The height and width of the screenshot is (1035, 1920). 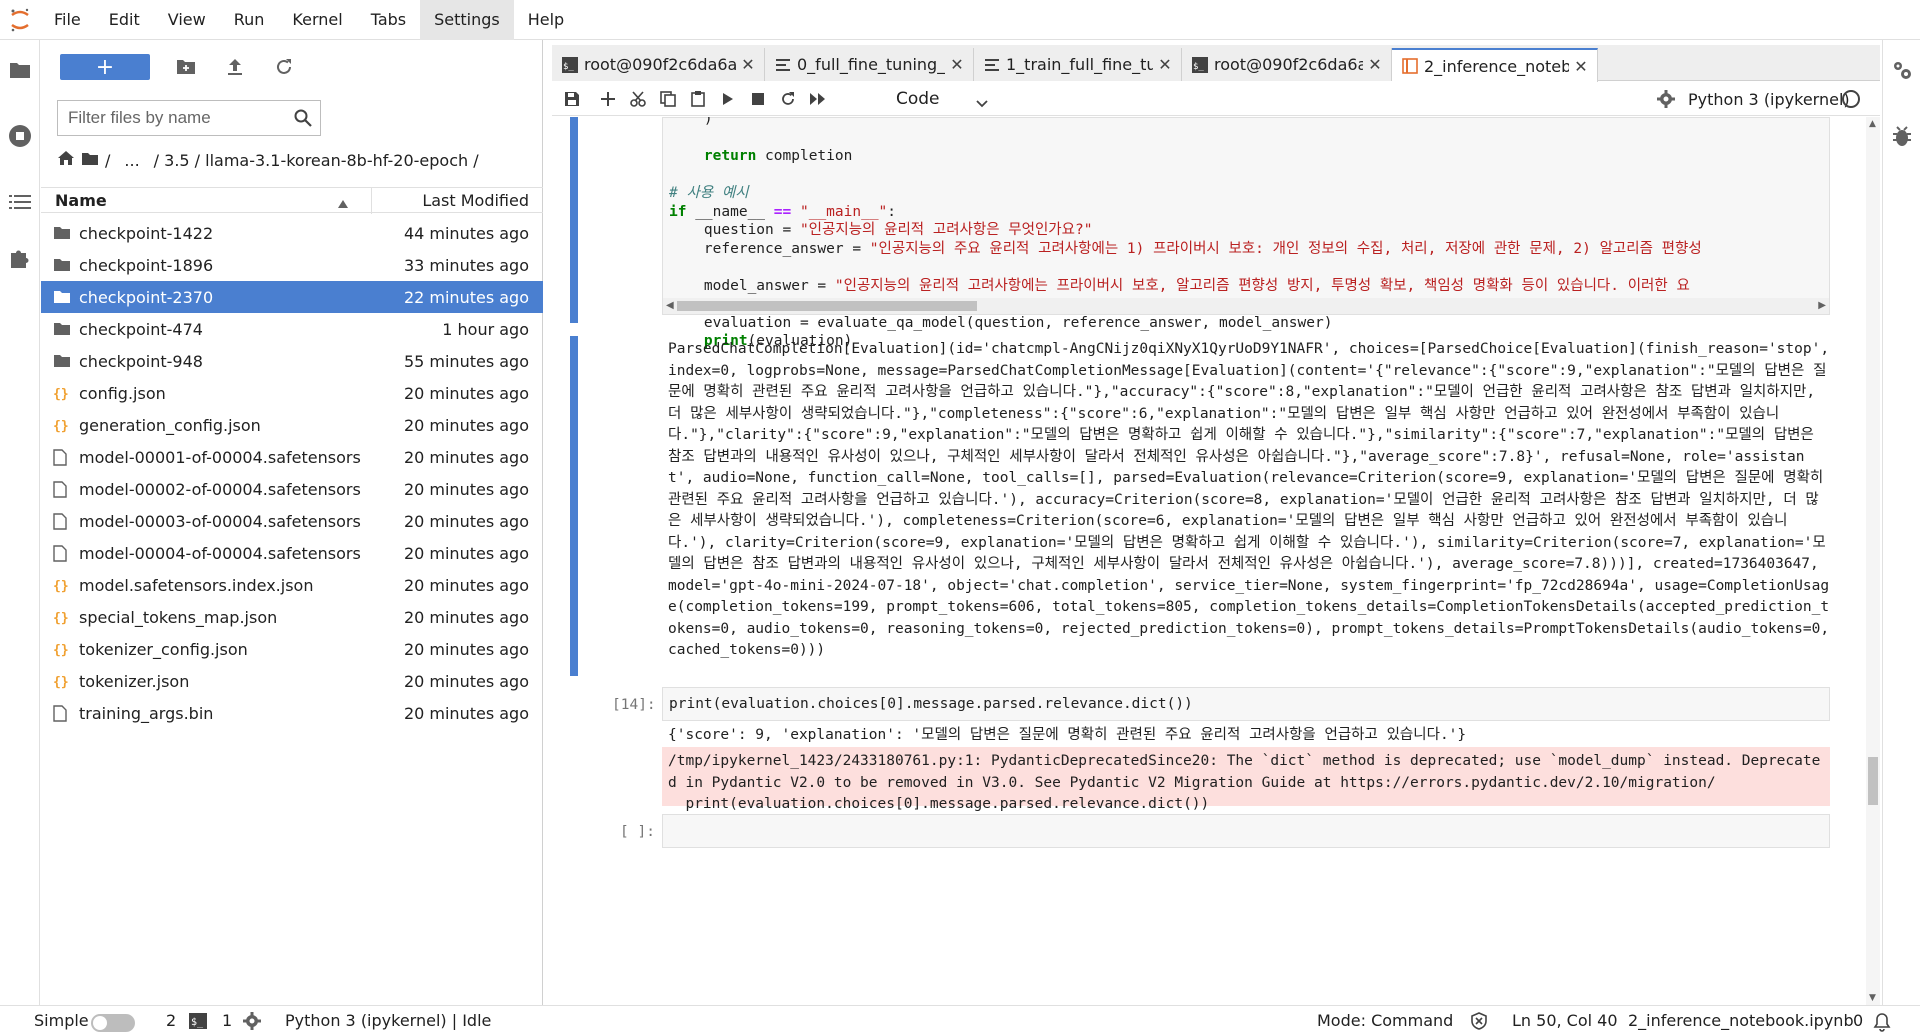 I want to click on cell-collapser-bar, so click(x=574, y=220).